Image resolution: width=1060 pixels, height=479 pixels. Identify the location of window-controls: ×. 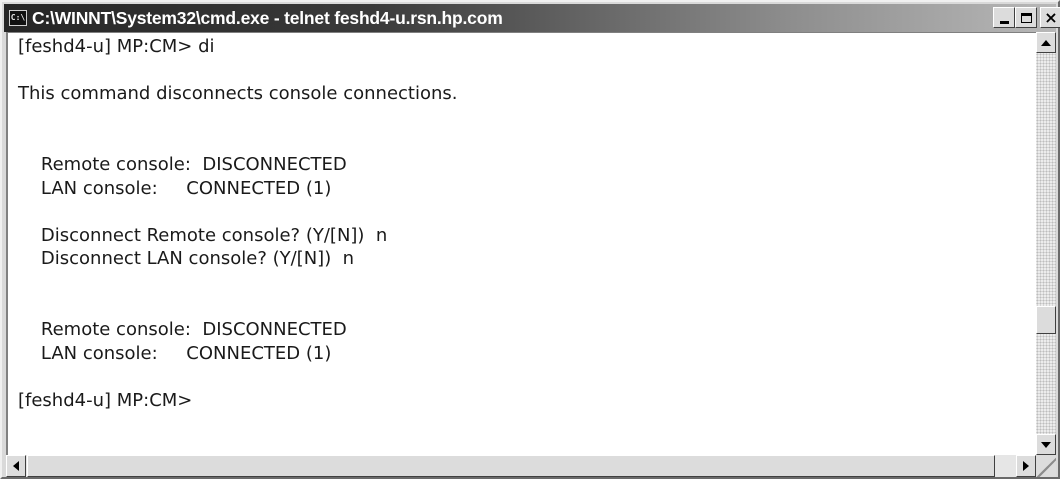
(1026, 17).